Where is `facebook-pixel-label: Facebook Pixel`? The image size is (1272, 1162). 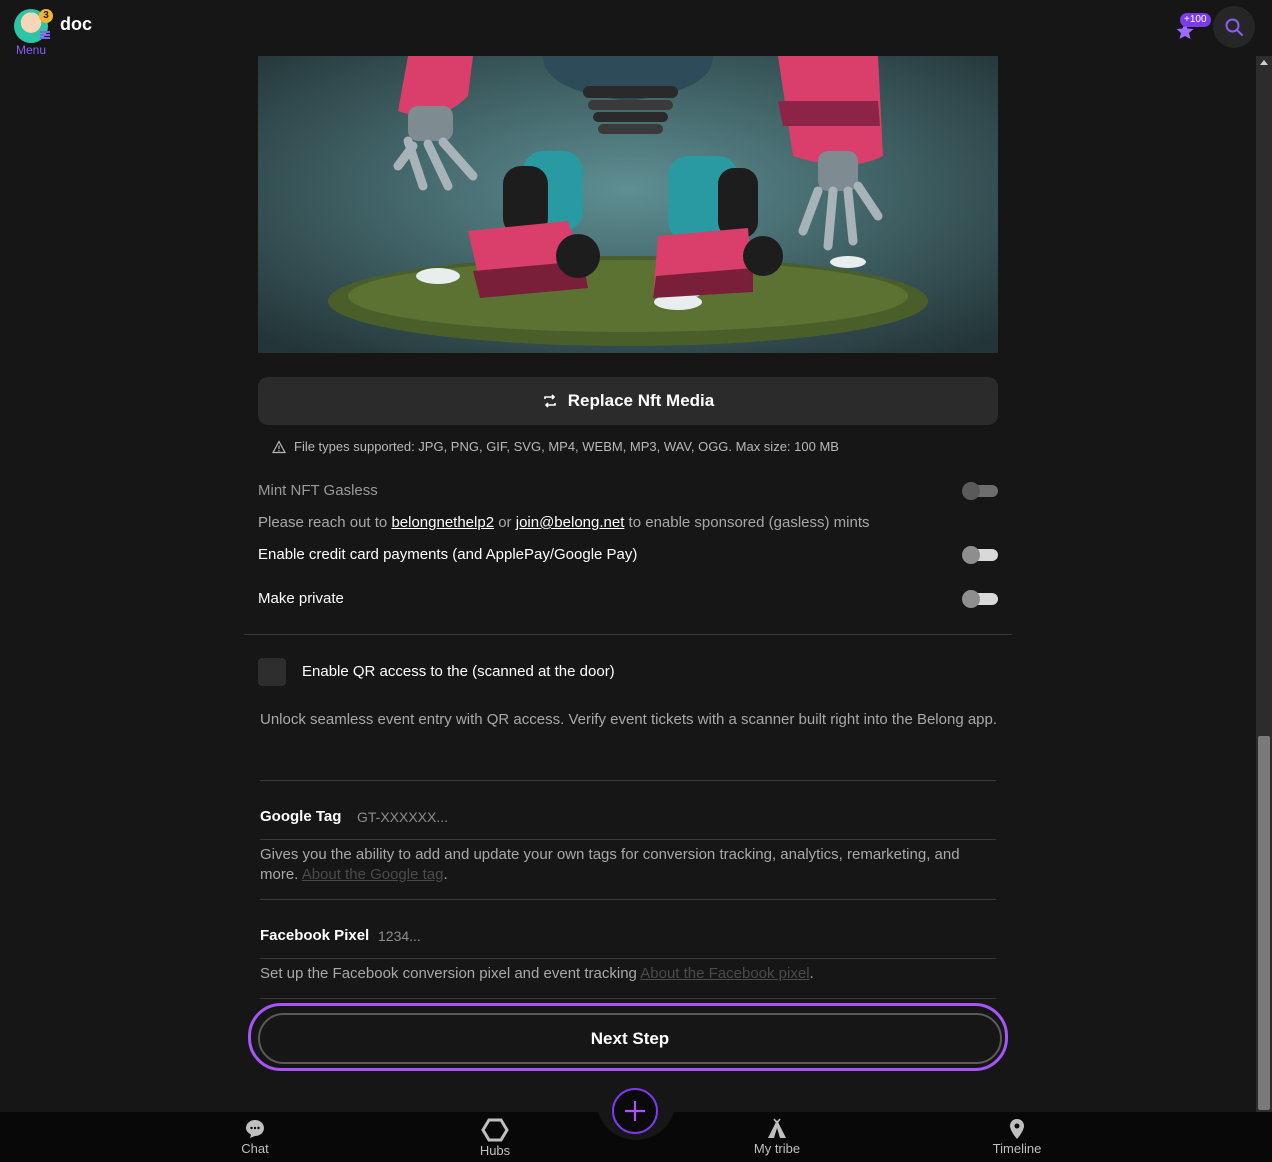
facebook-pixel-label: Facebook Pixel is located at coordinates (315, 935).